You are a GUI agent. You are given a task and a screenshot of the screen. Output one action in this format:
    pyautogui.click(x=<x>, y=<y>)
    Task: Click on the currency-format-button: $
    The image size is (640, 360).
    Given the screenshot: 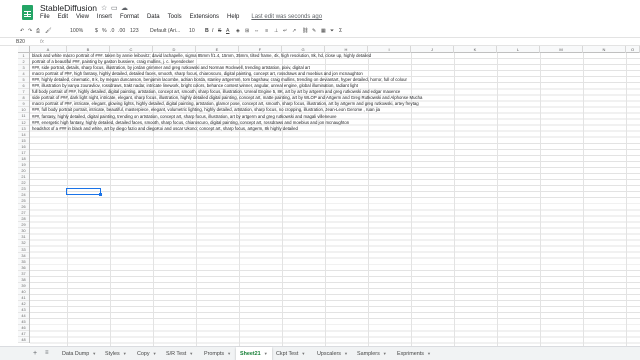 What is the action you would take?
    pyautogui.click(x=96, y=31)
    